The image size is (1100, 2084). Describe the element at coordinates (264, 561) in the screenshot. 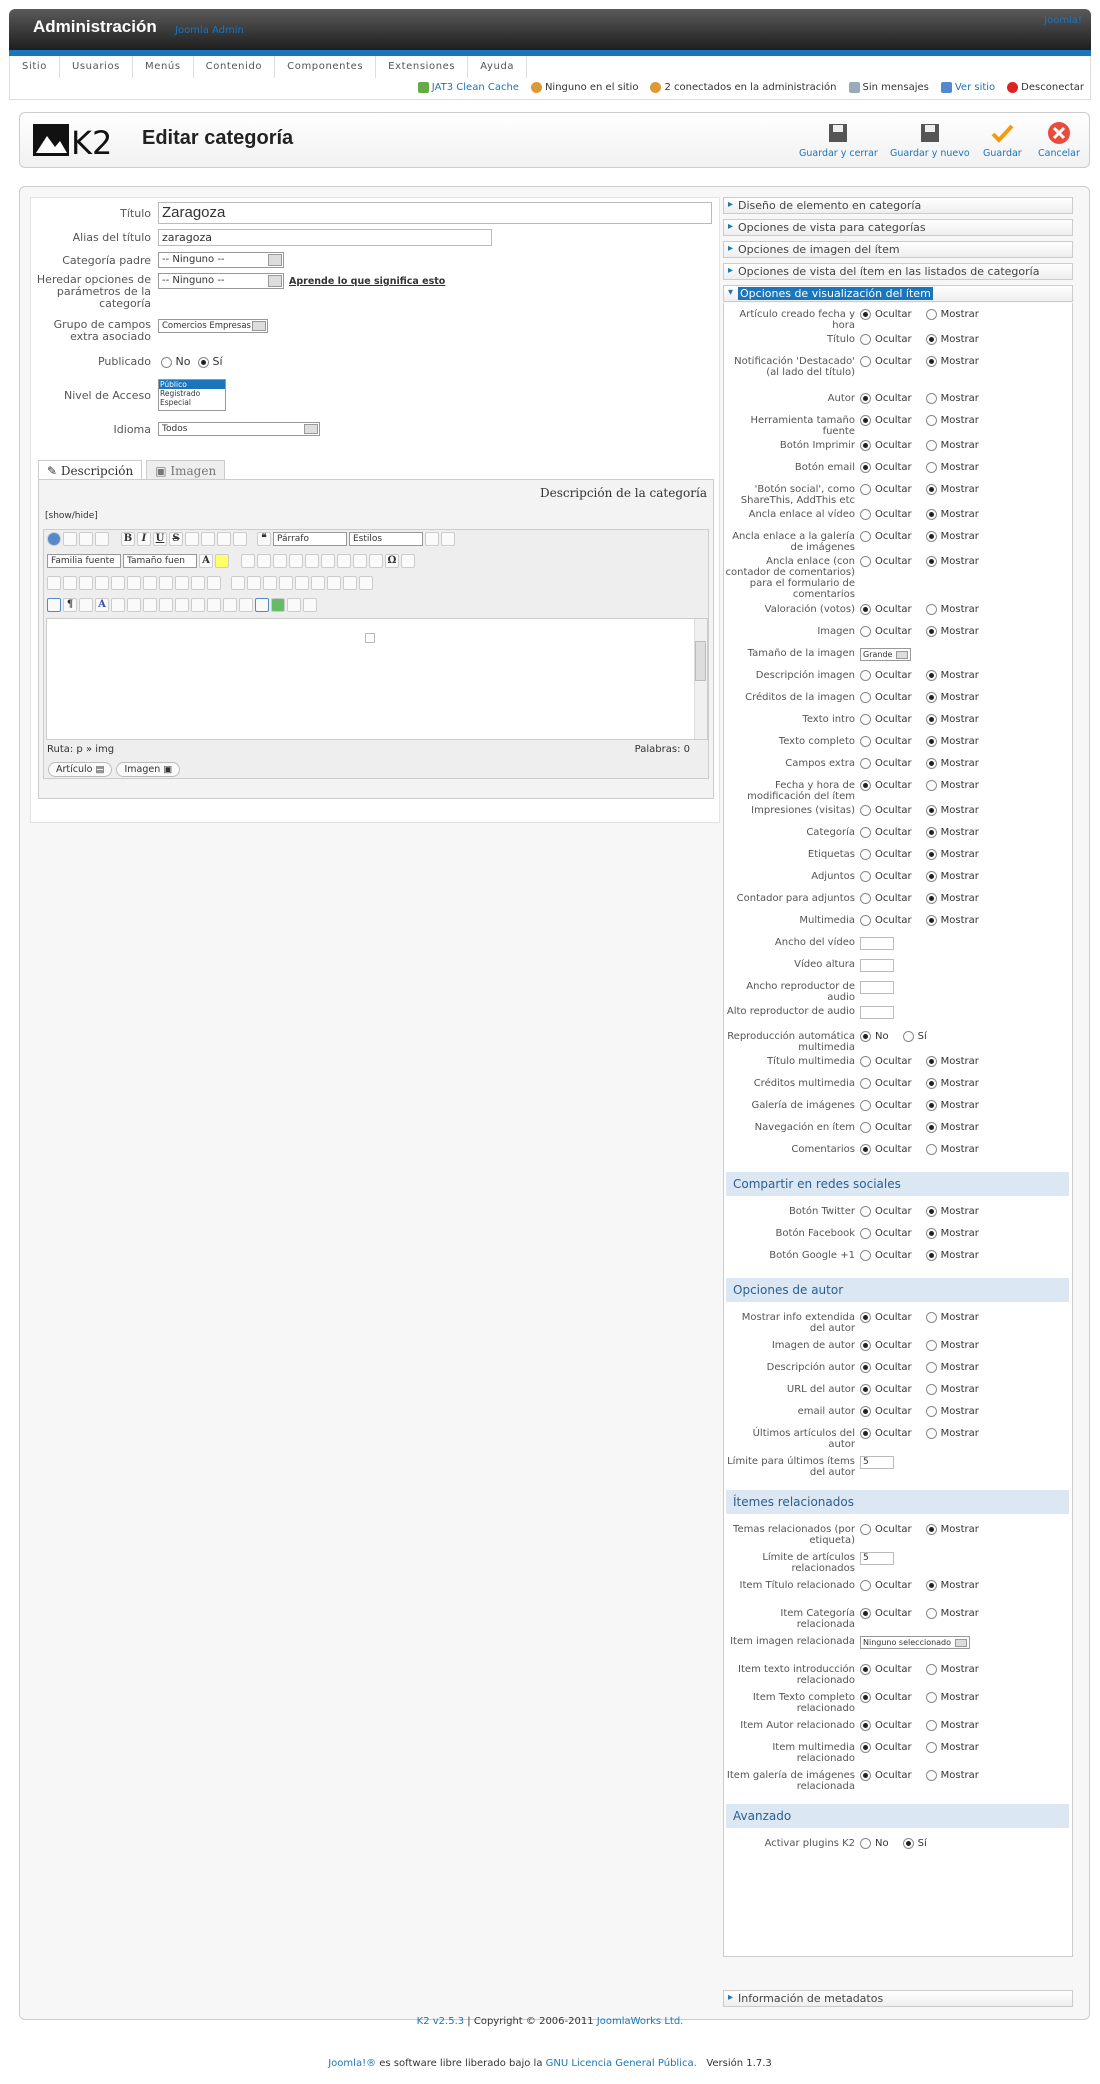

I see `copy-icon` at that location.